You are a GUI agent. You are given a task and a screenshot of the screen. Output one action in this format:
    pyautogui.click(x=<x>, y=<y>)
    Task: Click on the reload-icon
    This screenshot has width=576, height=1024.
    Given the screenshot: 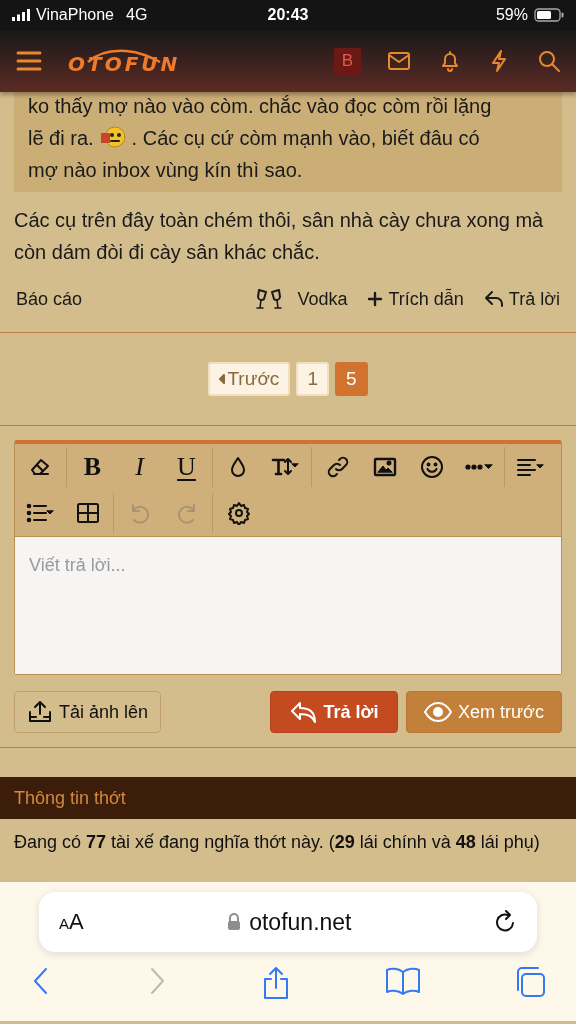 What is the action you would take?
    pyautogui.click(x=506, y=922)
    